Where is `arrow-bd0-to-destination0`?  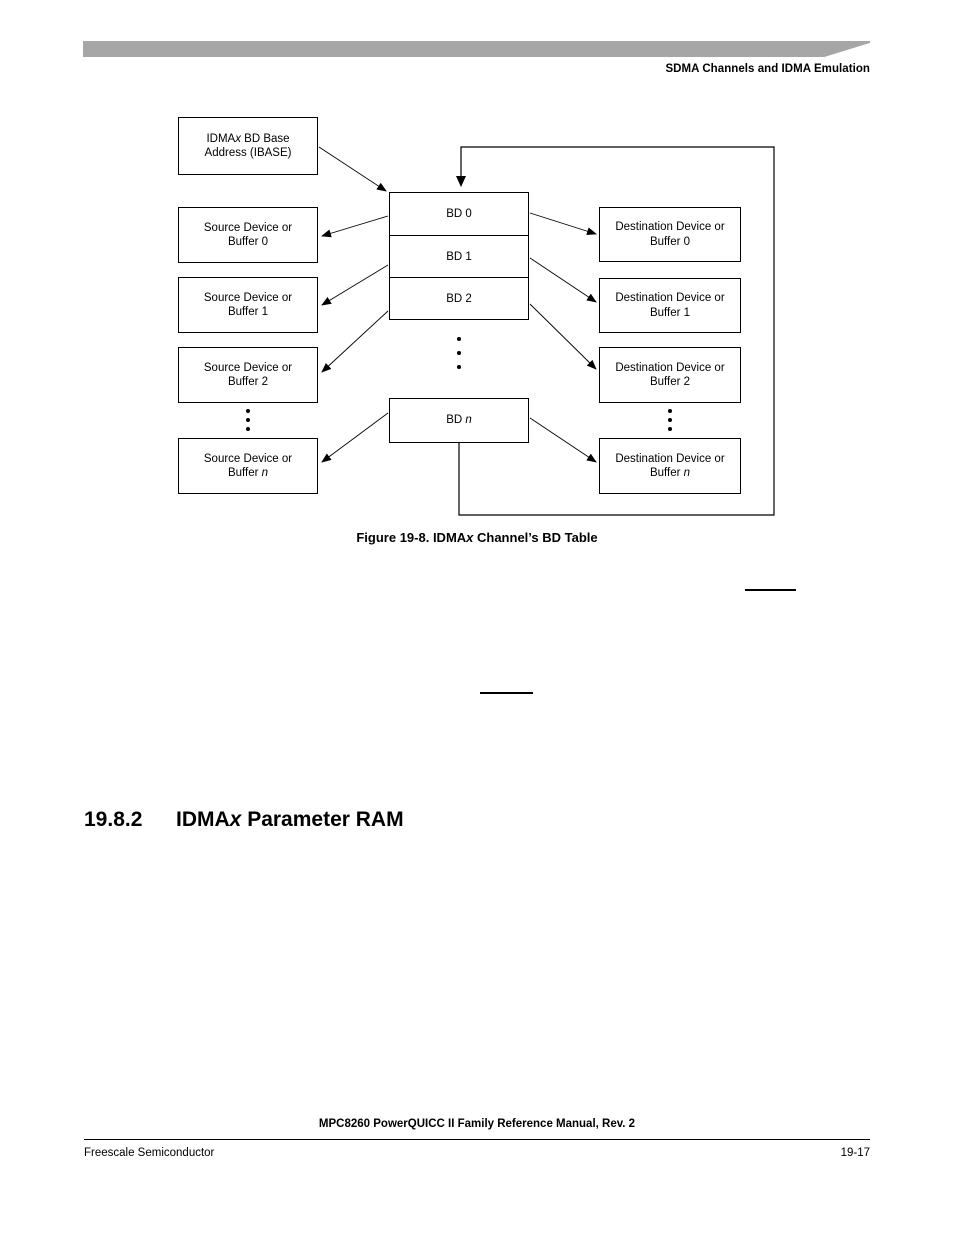 arrow-bd0-to-destination0 is located at coordinates (563, 224).